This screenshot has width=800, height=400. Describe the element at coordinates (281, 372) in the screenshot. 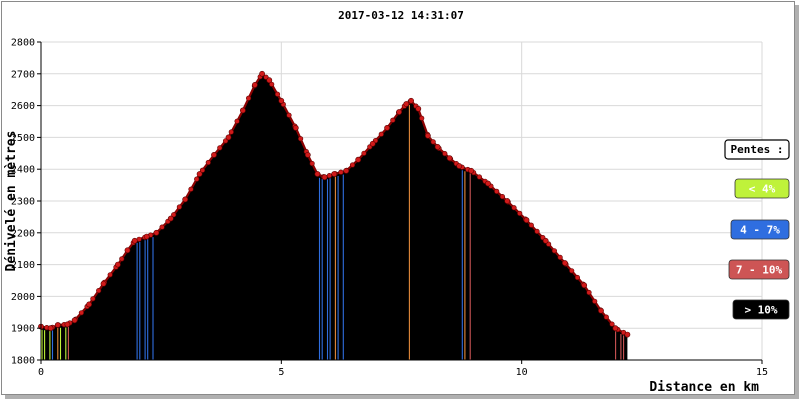

I see `x-tick-label: 5` at that location.